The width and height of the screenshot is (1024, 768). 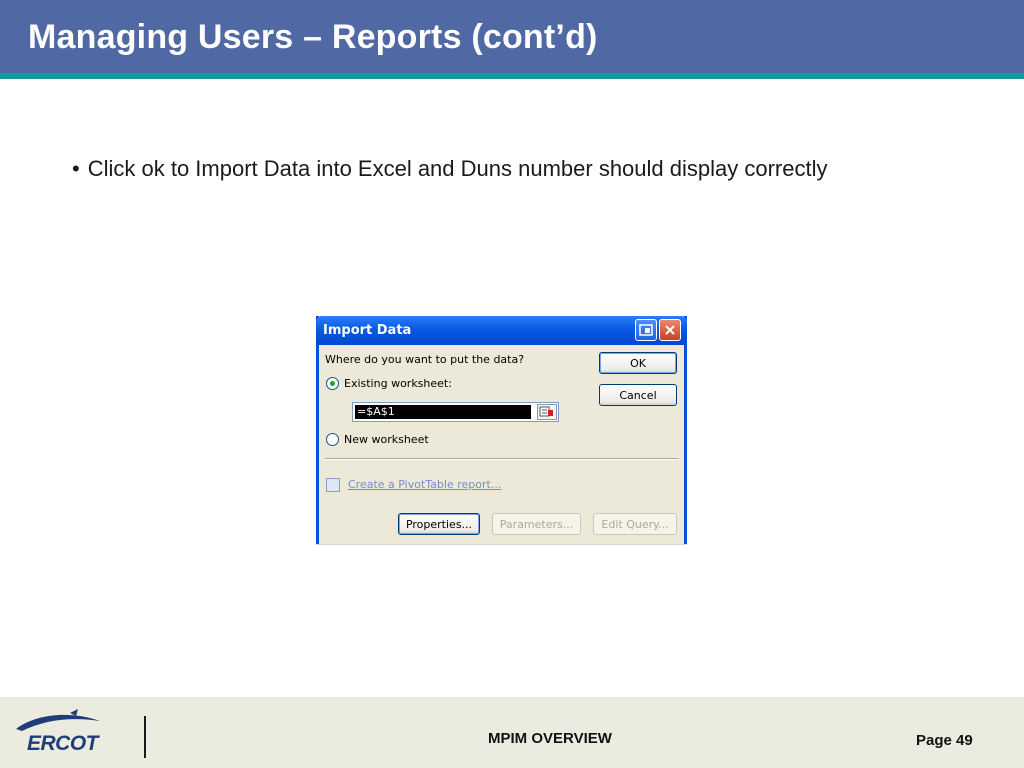 What do you see at coordinates (443, 412) in the screenshot?
I see `cell-reference-value: =$A$1` at bounding box center [443, 412].